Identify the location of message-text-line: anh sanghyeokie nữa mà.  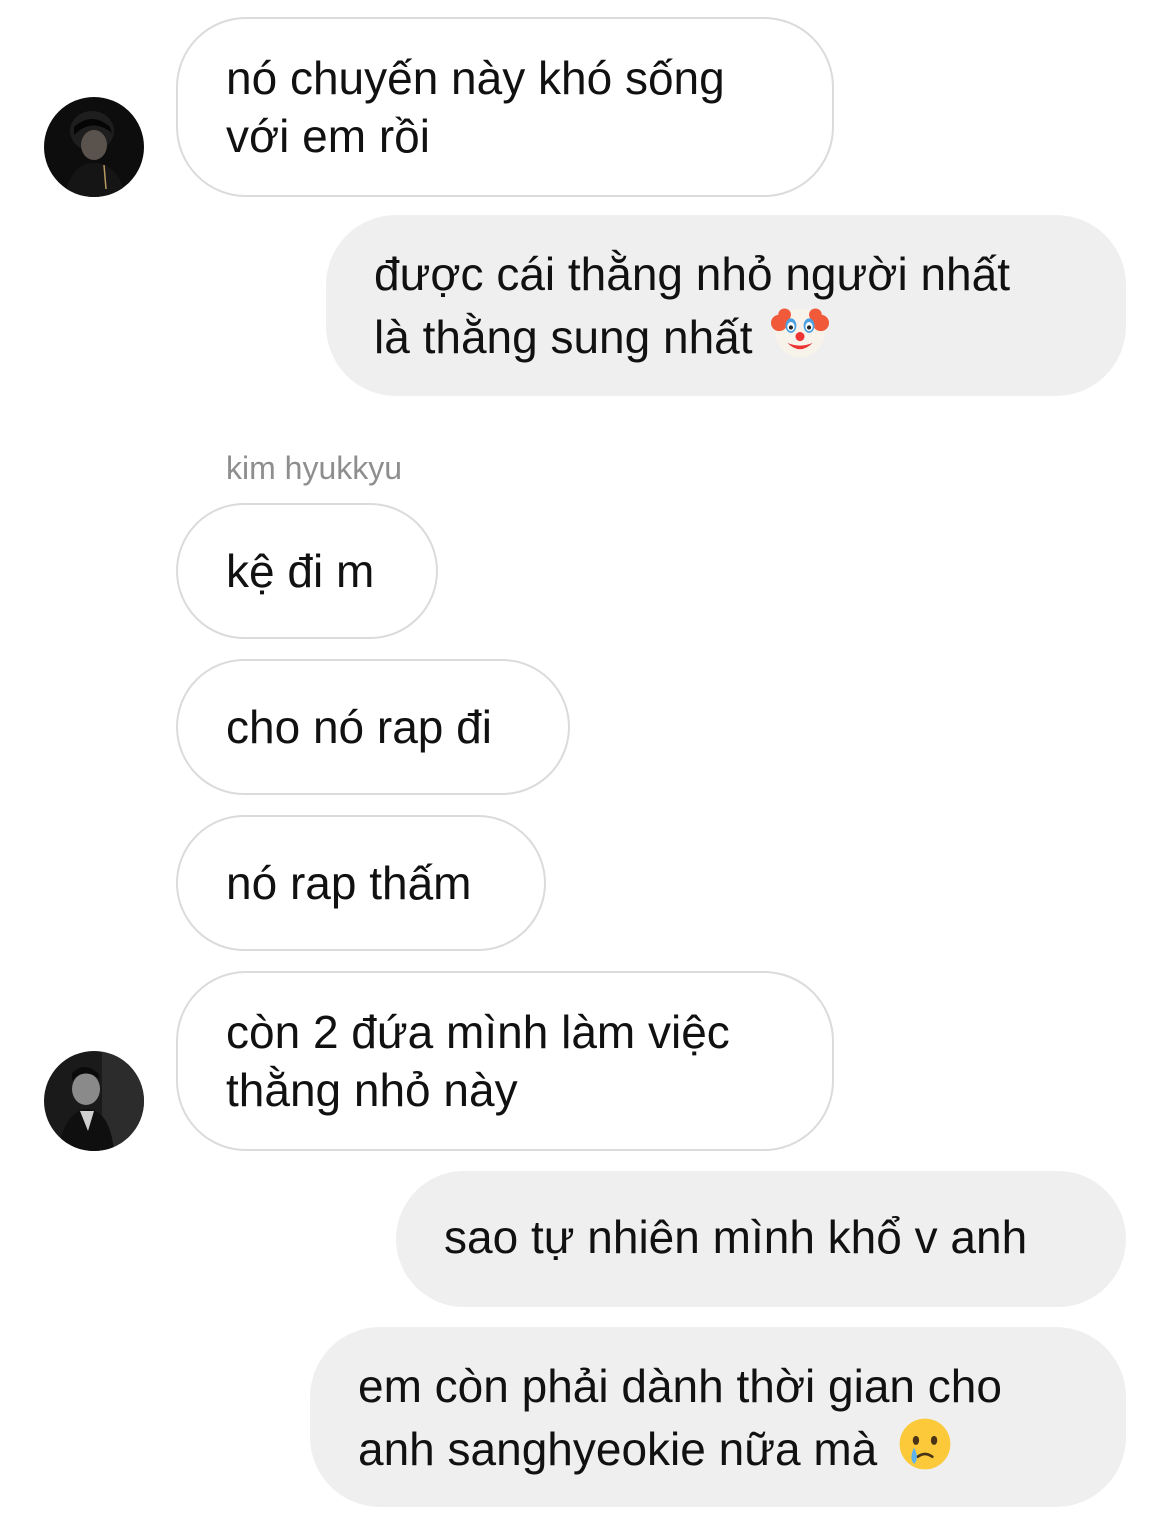
(618, 1449).